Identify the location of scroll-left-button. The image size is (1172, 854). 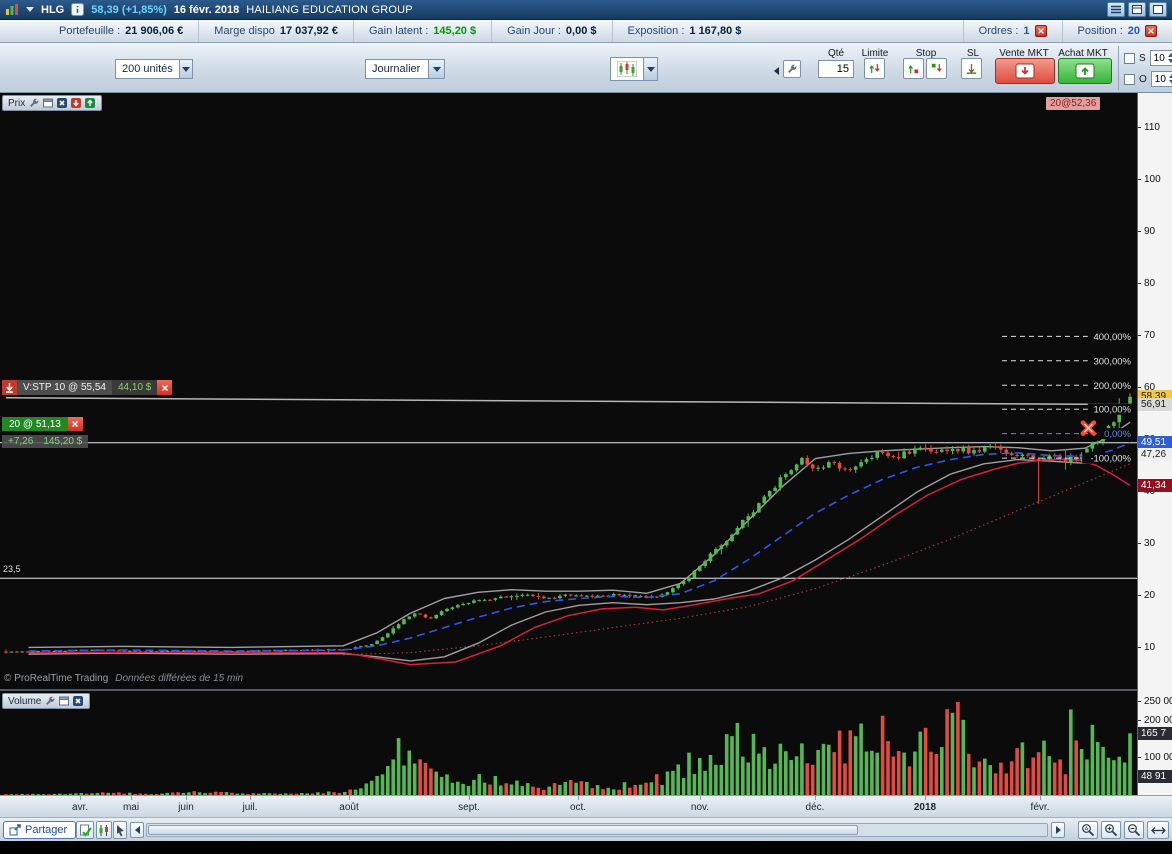
(137, 830).